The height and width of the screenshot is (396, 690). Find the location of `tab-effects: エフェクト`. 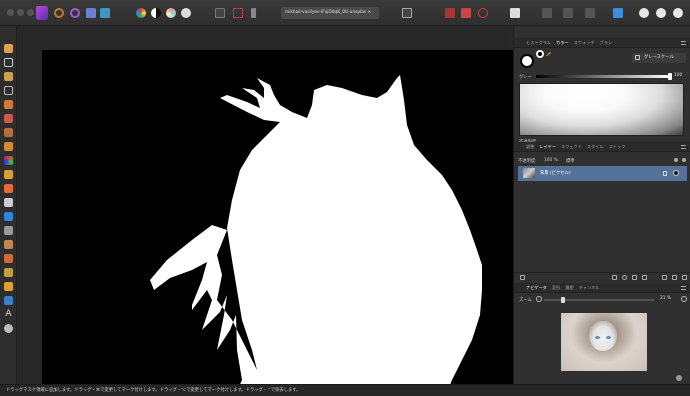

tab-effects: エフェクト is located at coordinates (571, 147).